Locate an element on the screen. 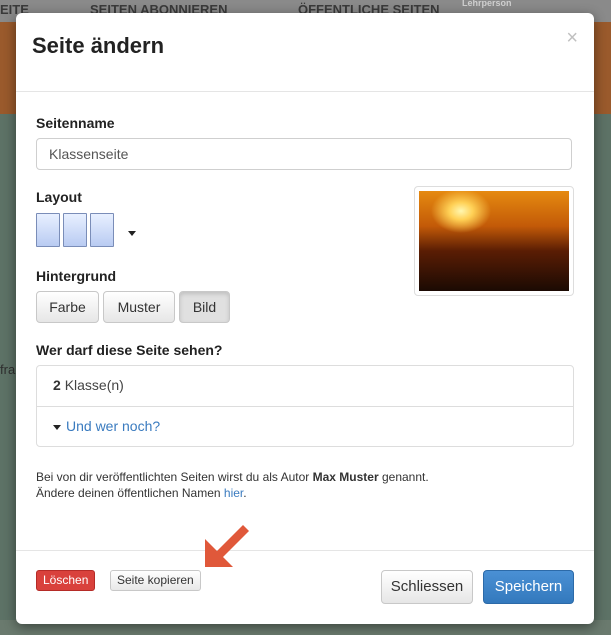 The width and height of the screenshot is (611, 635). arrow-annotation-icon is located at coordinates (227, 546).